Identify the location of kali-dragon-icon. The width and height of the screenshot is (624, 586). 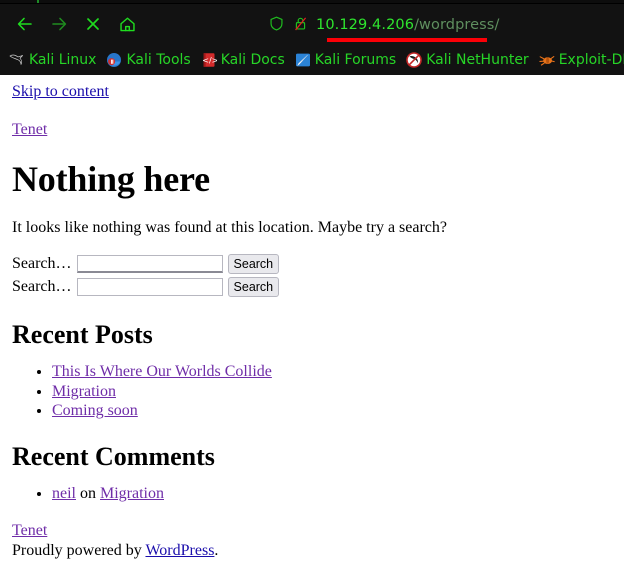
(17, 60).